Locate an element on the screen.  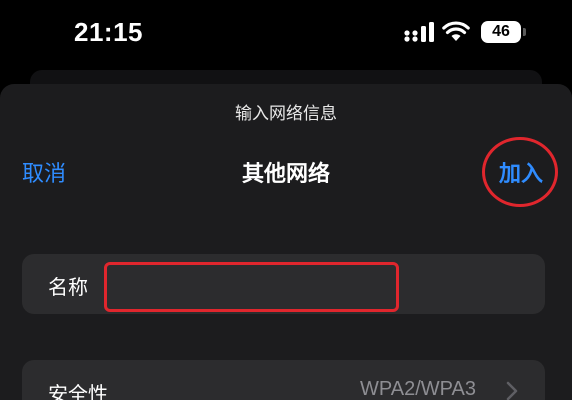
status-time: 21:15 is located at coordinates (108, 32).